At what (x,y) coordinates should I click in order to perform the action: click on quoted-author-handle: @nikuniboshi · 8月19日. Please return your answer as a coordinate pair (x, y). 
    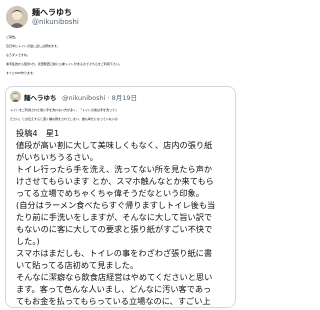
    Looking at the image, I should click on (100, 98).